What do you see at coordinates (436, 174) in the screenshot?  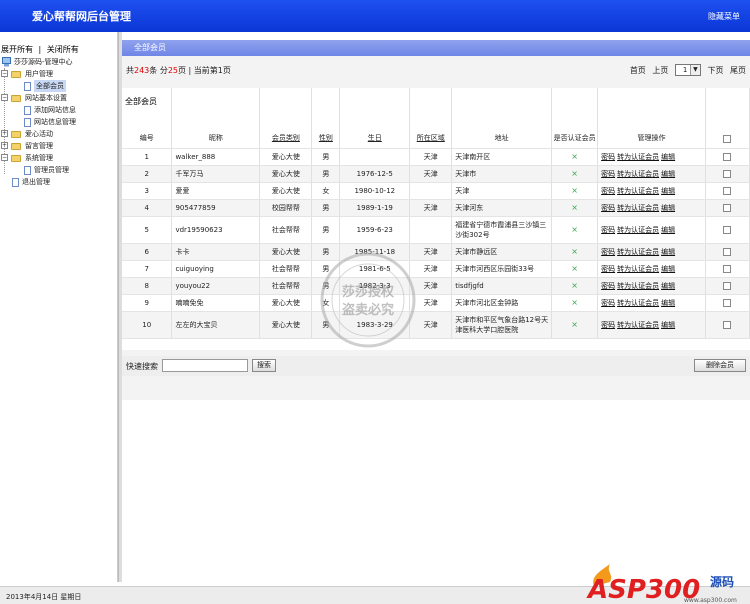 I see `table-row: 2 千军万马 爱心大使男 1976-12-5 天津 天津市 × 密码 转为认证会员 编辑` at bounding box center [436, 174].